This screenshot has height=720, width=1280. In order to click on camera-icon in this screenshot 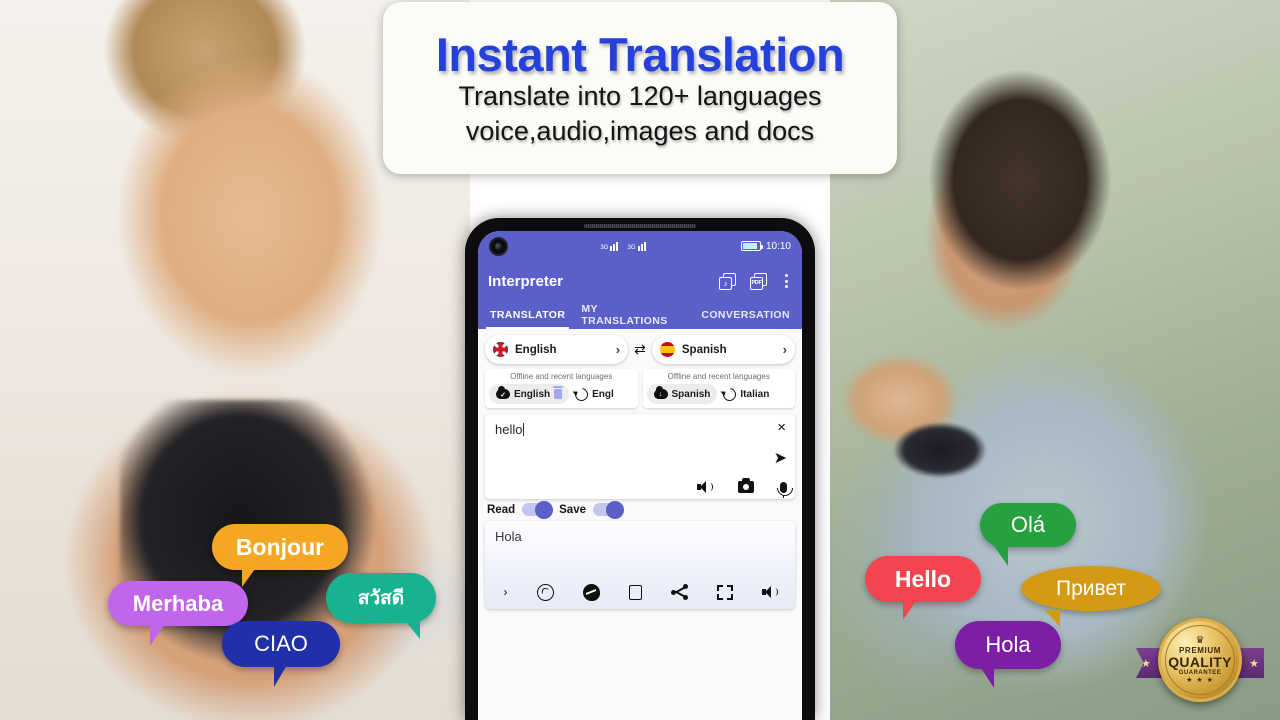, I will do `click(746, 485)`.